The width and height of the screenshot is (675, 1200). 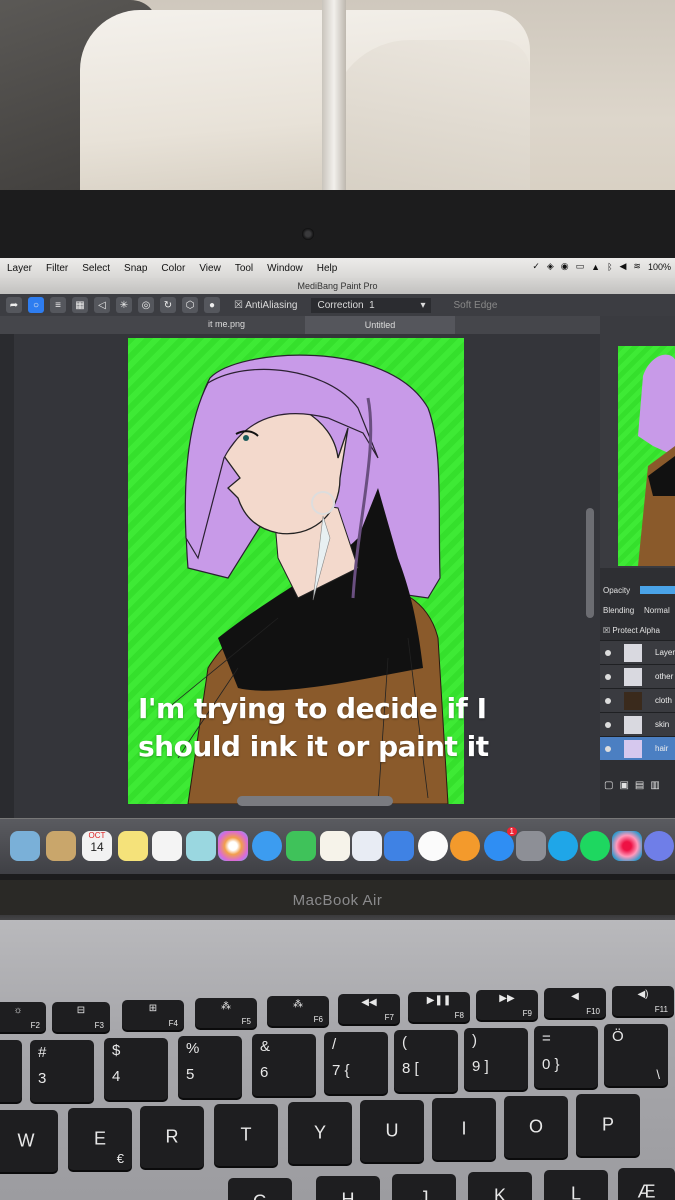 I want to click on archive-icon, so click(x=61, y=846).